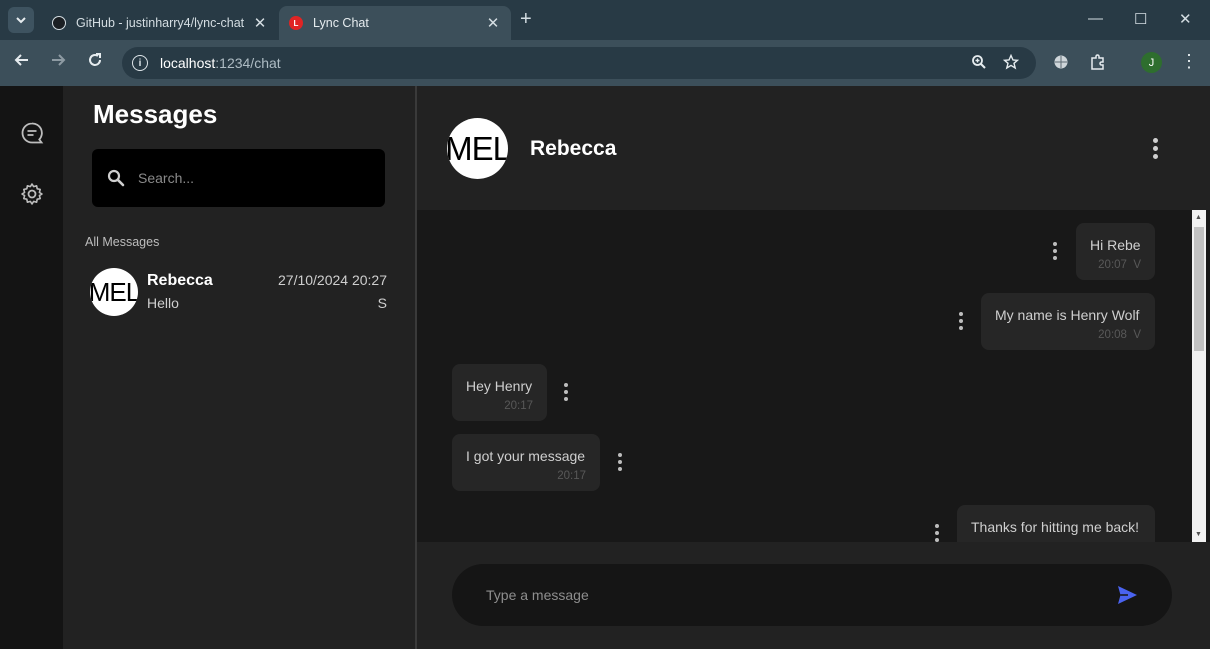  What do you see at coordinates (1068, 335) in the screenshot?
I see `message-meta: 20:08 V` at bounding box center [1068, 335].